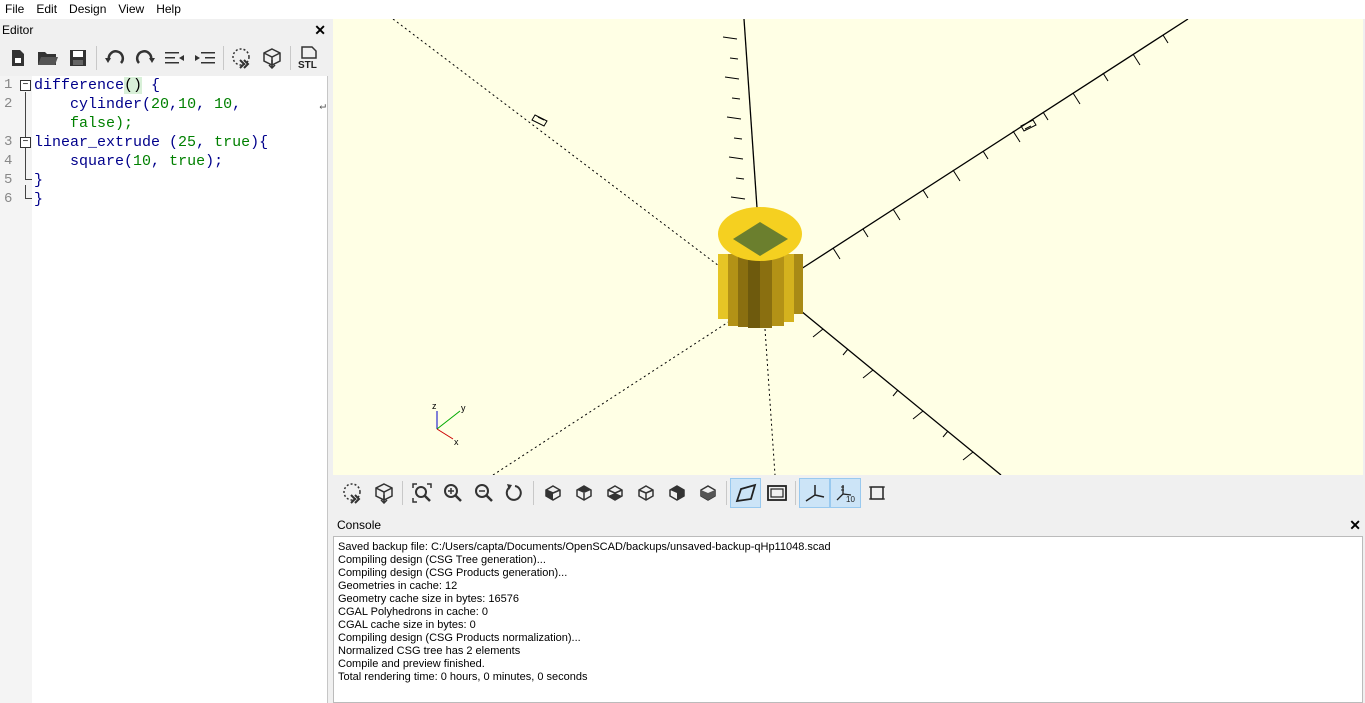 The width and height of the screenshot is (1365, 703). Describe the element at coordinates (483, 493) in the screenshot. I see `zoom-out-icon` at that location.